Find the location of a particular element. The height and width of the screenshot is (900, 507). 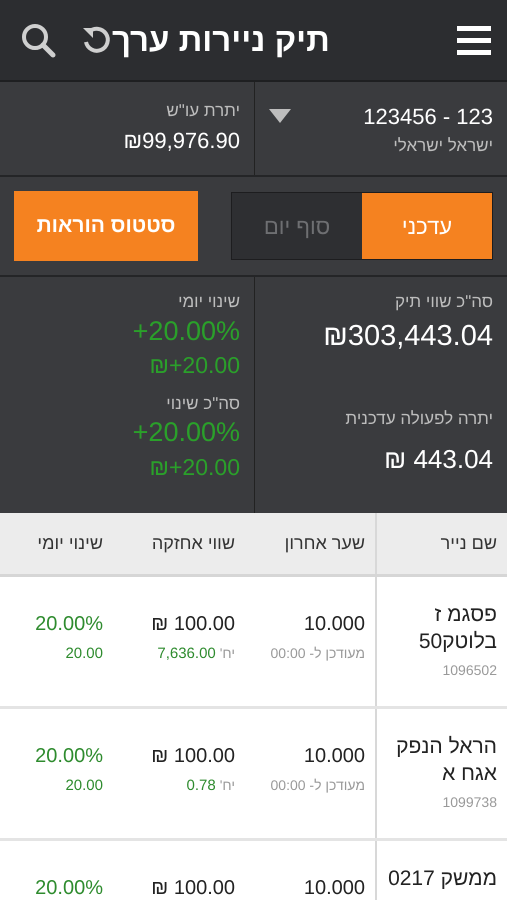

column-header: שער אחרון is located at coordinates (324, 543).